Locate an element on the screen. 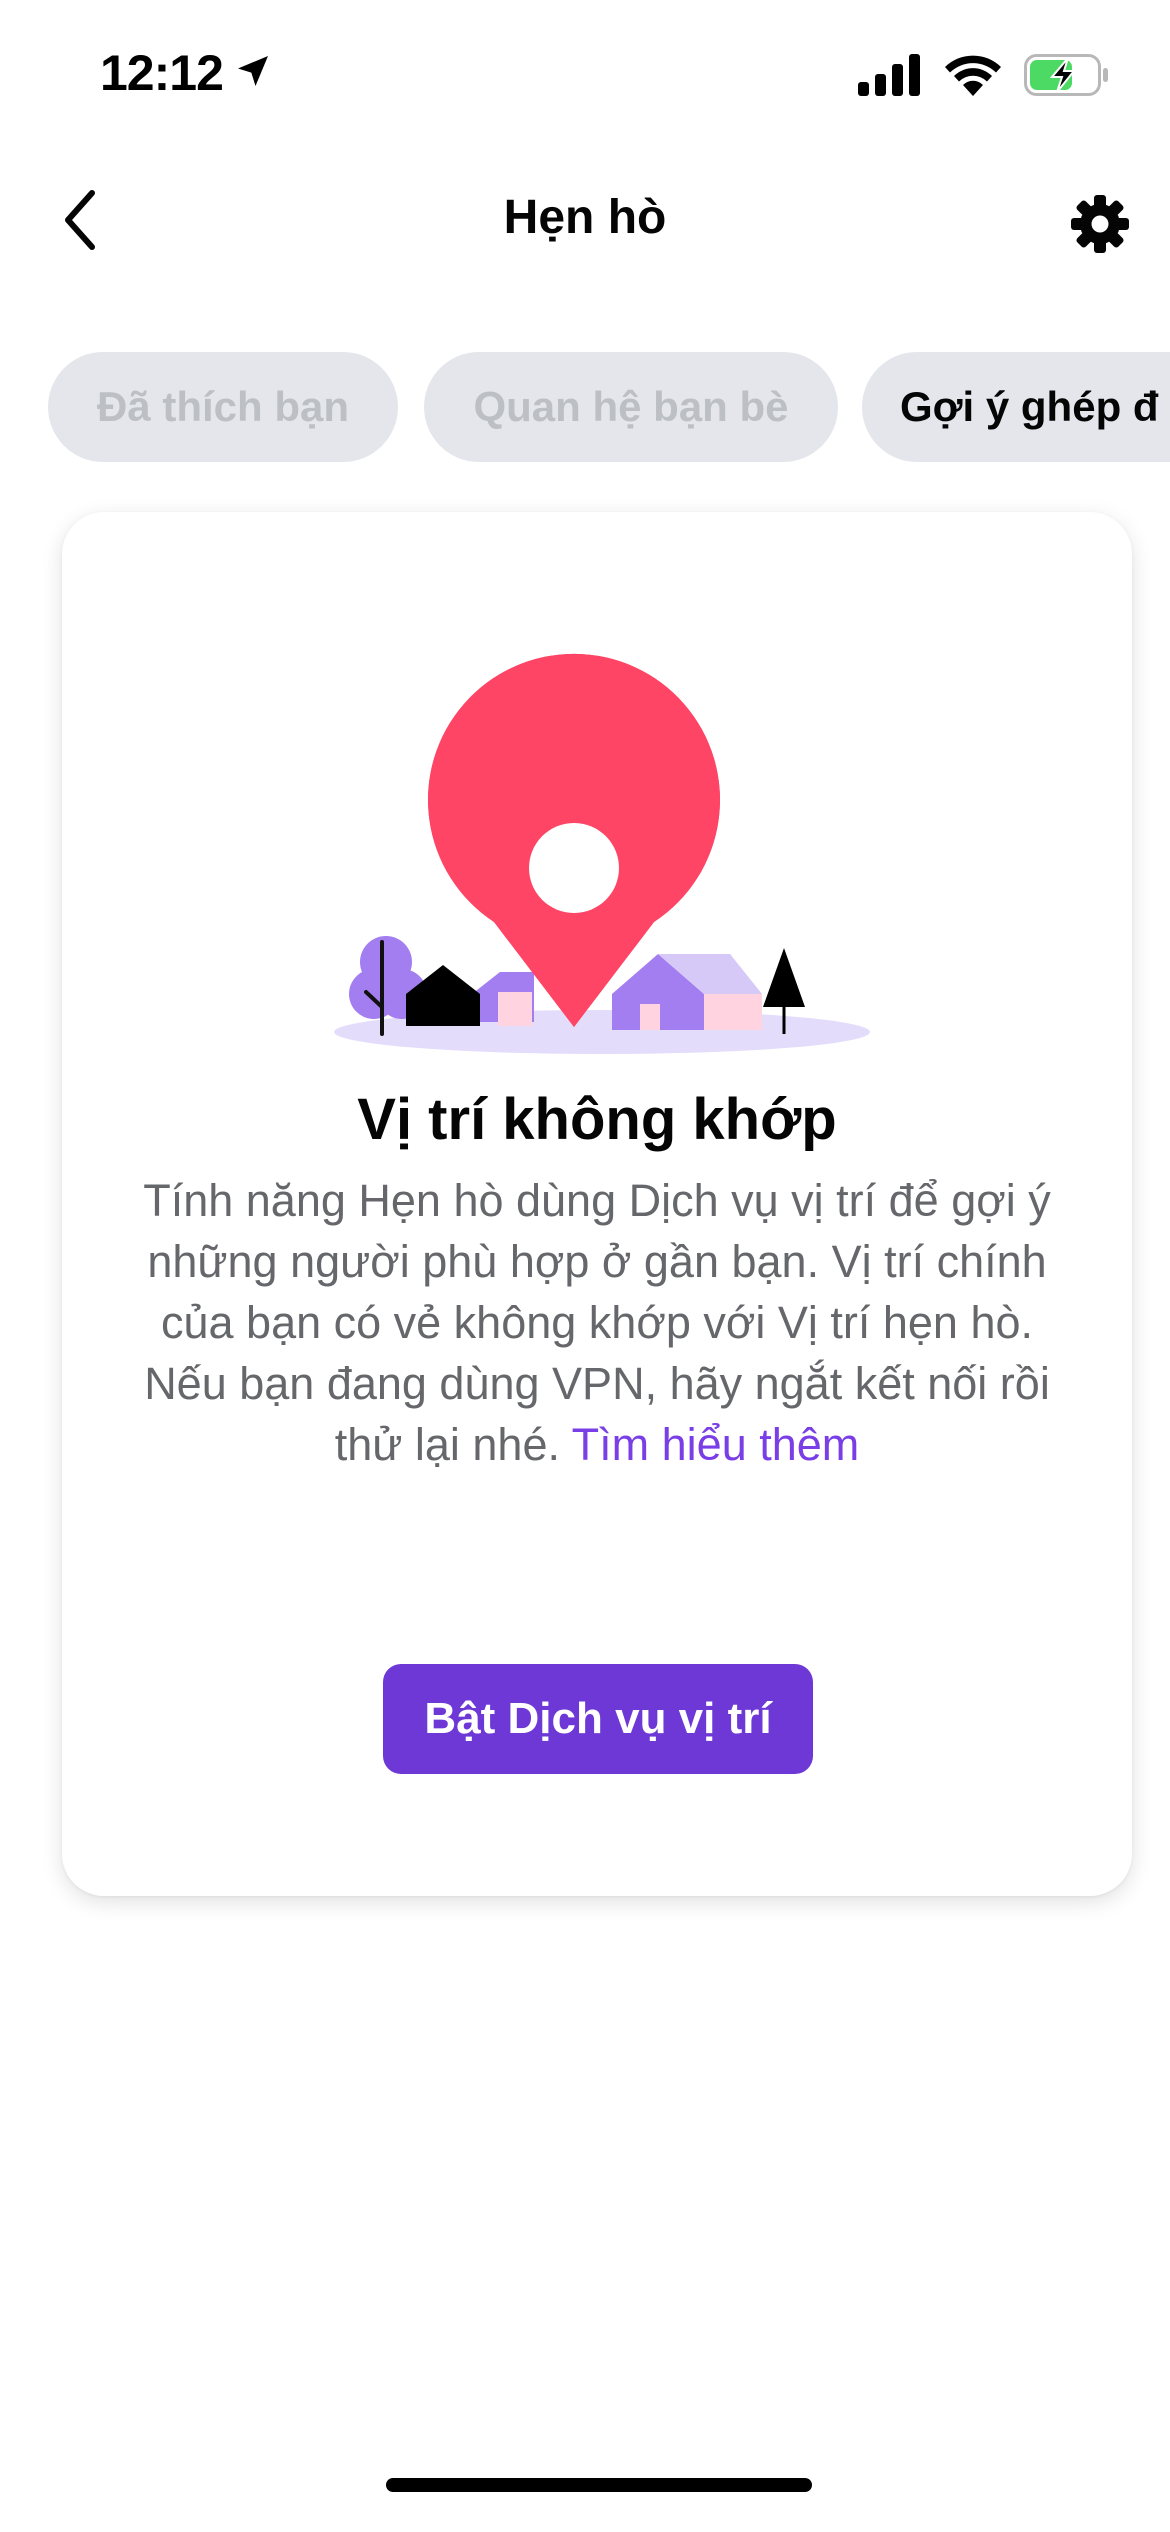  status-time-group: 12:12 is located at coordinates (186, 73).